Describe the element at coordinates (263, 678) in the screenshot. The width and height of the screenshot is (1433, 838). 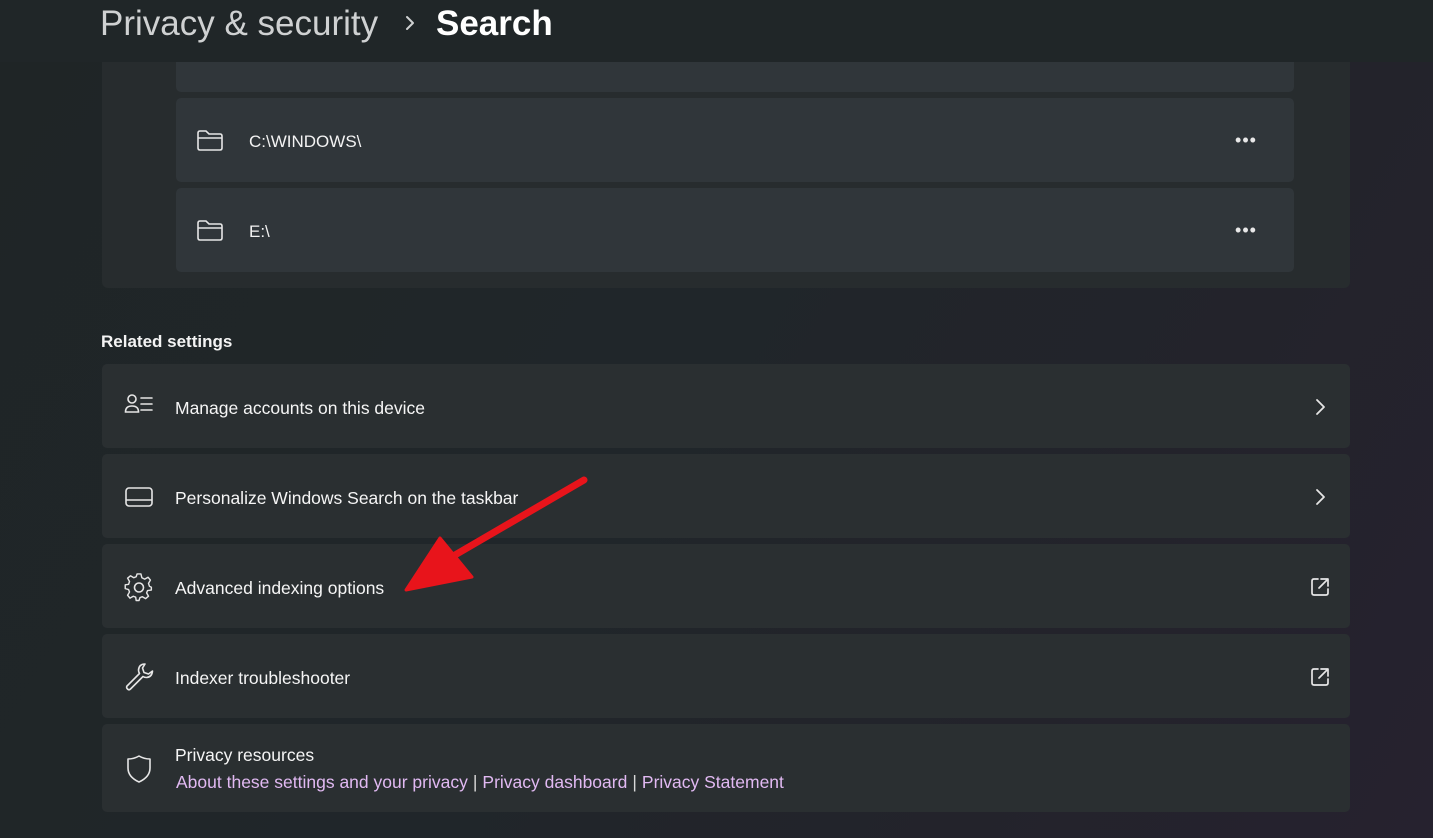
I see `card-label: Indexer troubleshooter` at that location.